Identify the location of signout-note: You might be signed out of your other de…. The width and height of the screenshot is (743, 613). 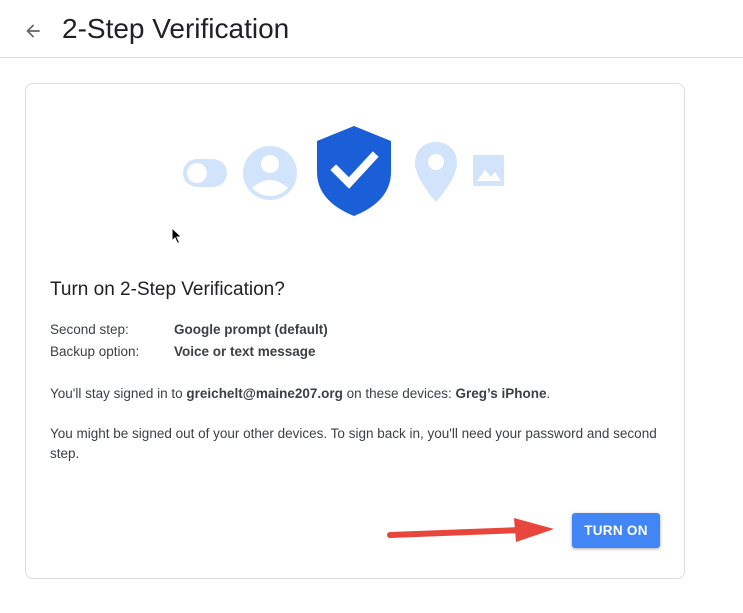
(353, 443).